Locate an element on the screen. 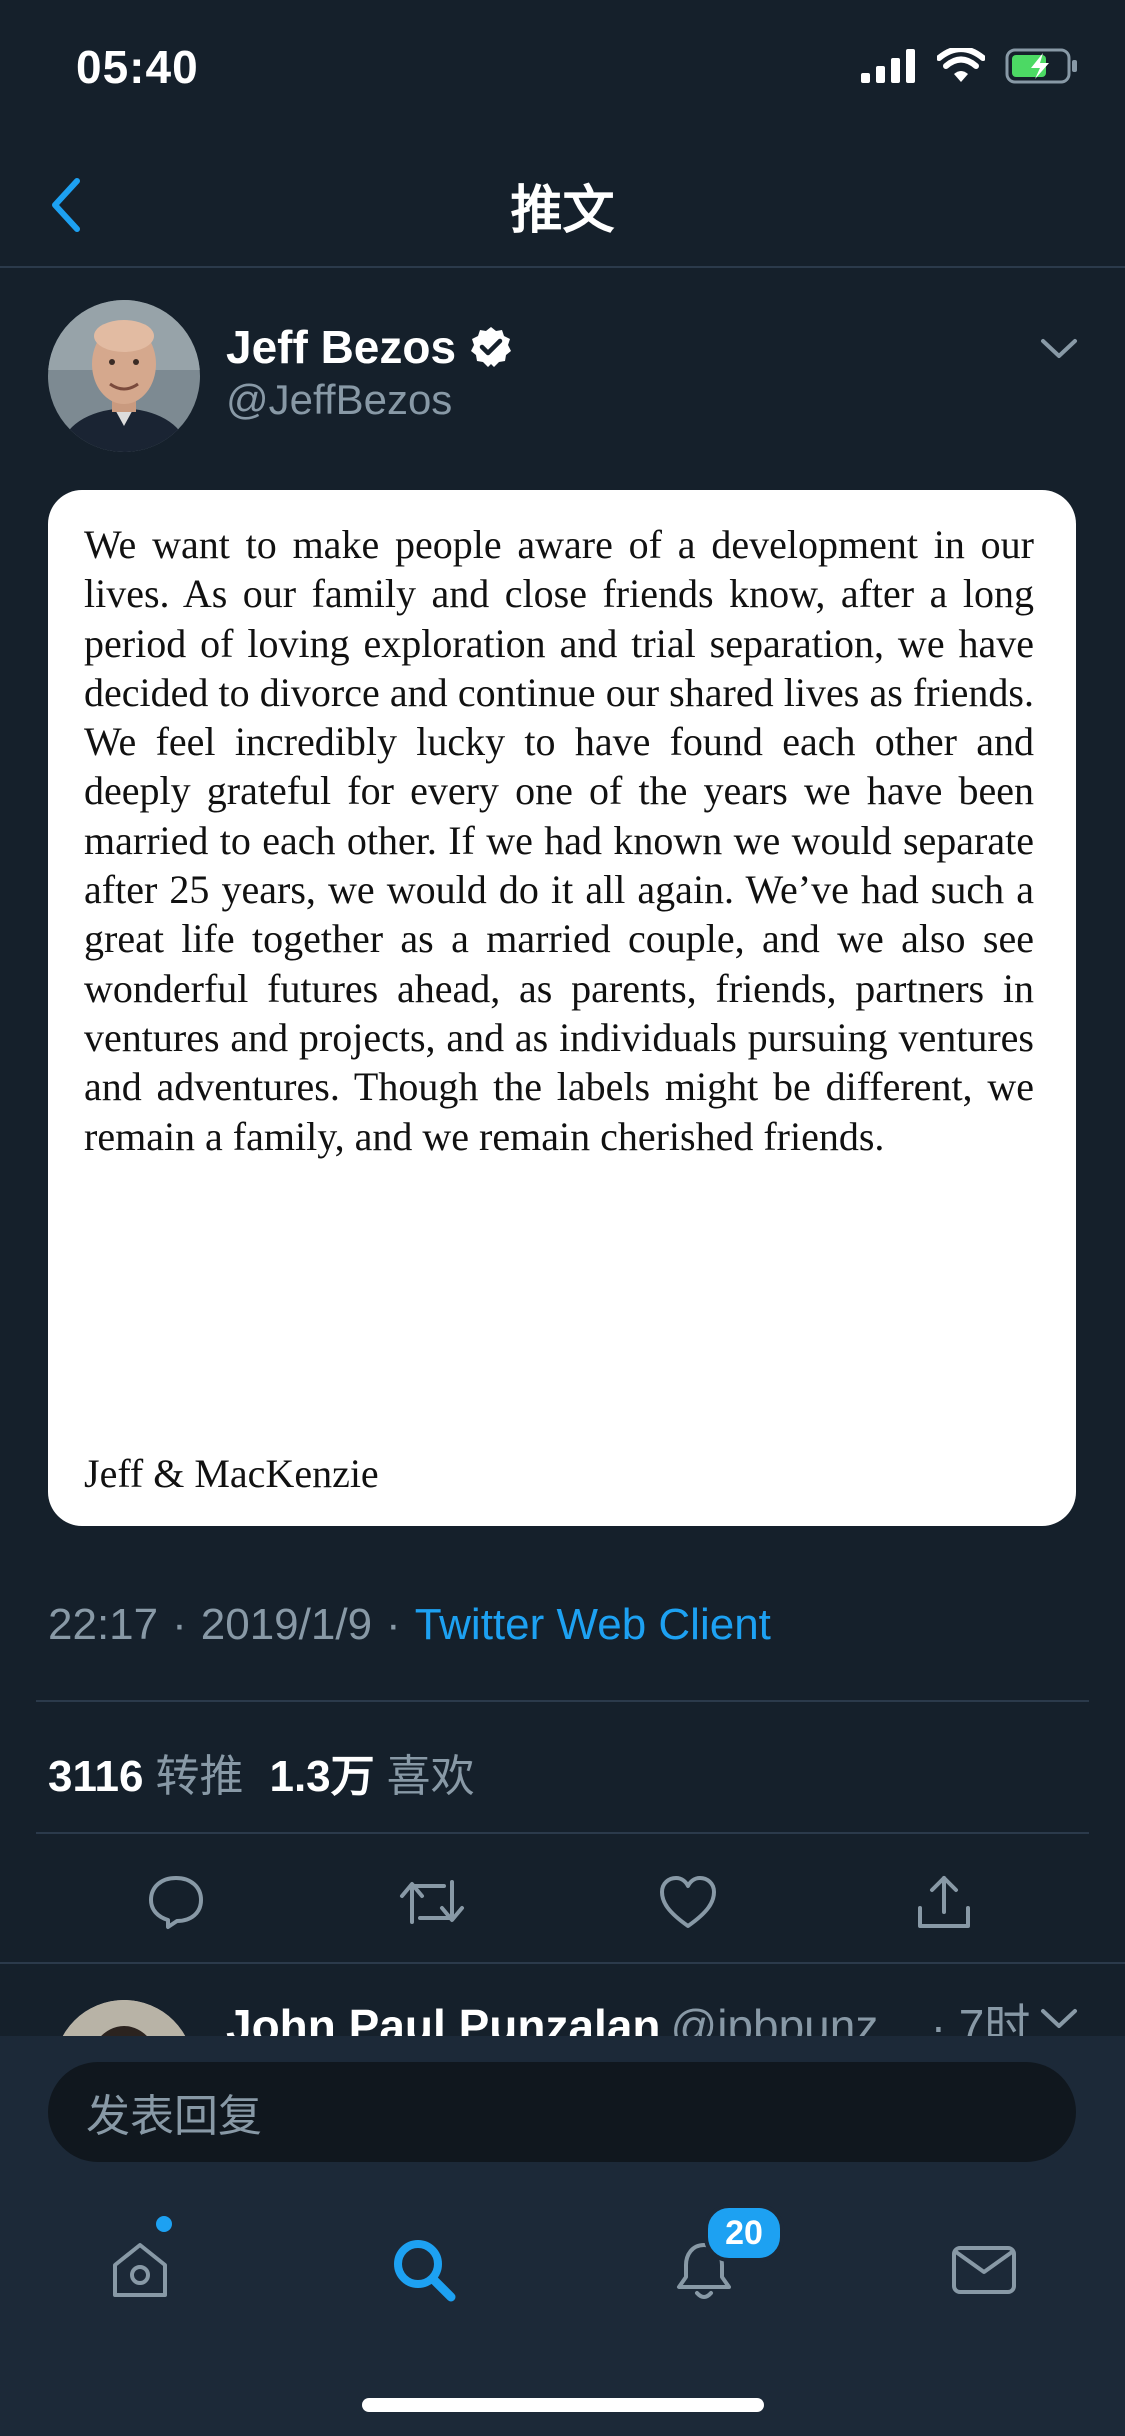 The width and height of the screenshot is (1125, 2436). search-icon is located at coordinates (425, 2271).